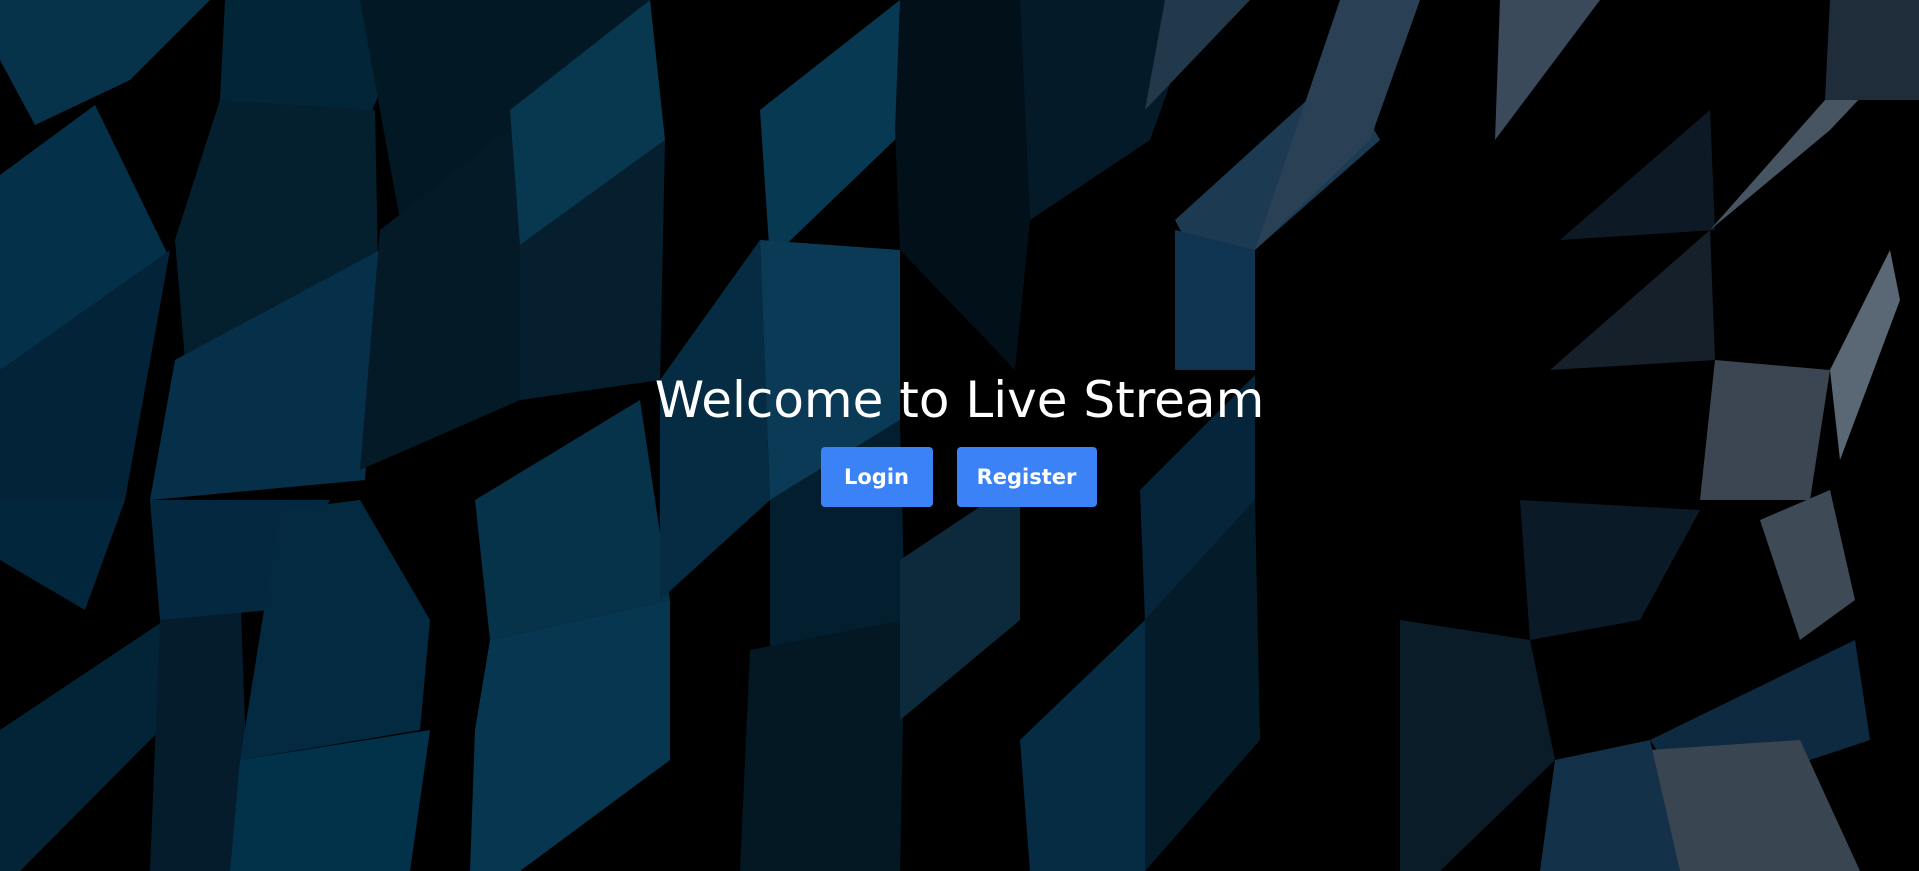 This screenshot has width=1919, height=871. Describe the element at coordinates (1026, 477) in the screenshot. I see `register-button: Register` at that location.